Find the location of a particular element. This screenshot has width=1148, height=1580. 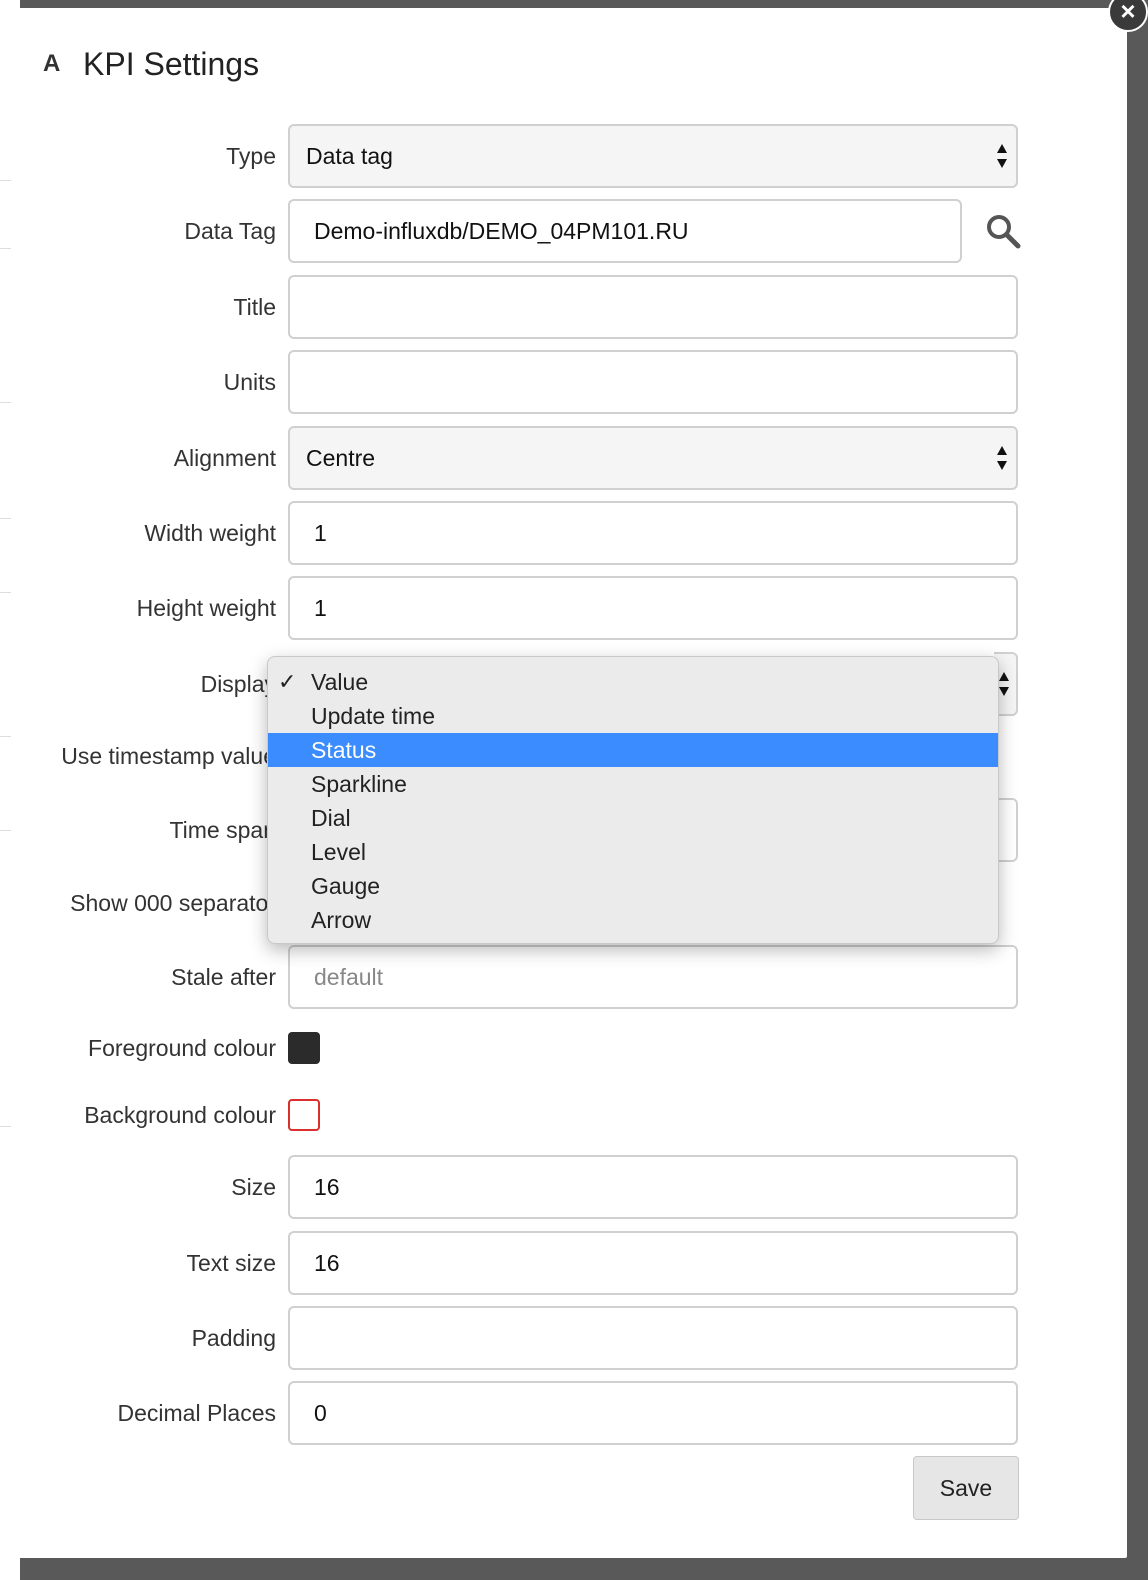

option-label: Value is located at coordinates (340, 682).